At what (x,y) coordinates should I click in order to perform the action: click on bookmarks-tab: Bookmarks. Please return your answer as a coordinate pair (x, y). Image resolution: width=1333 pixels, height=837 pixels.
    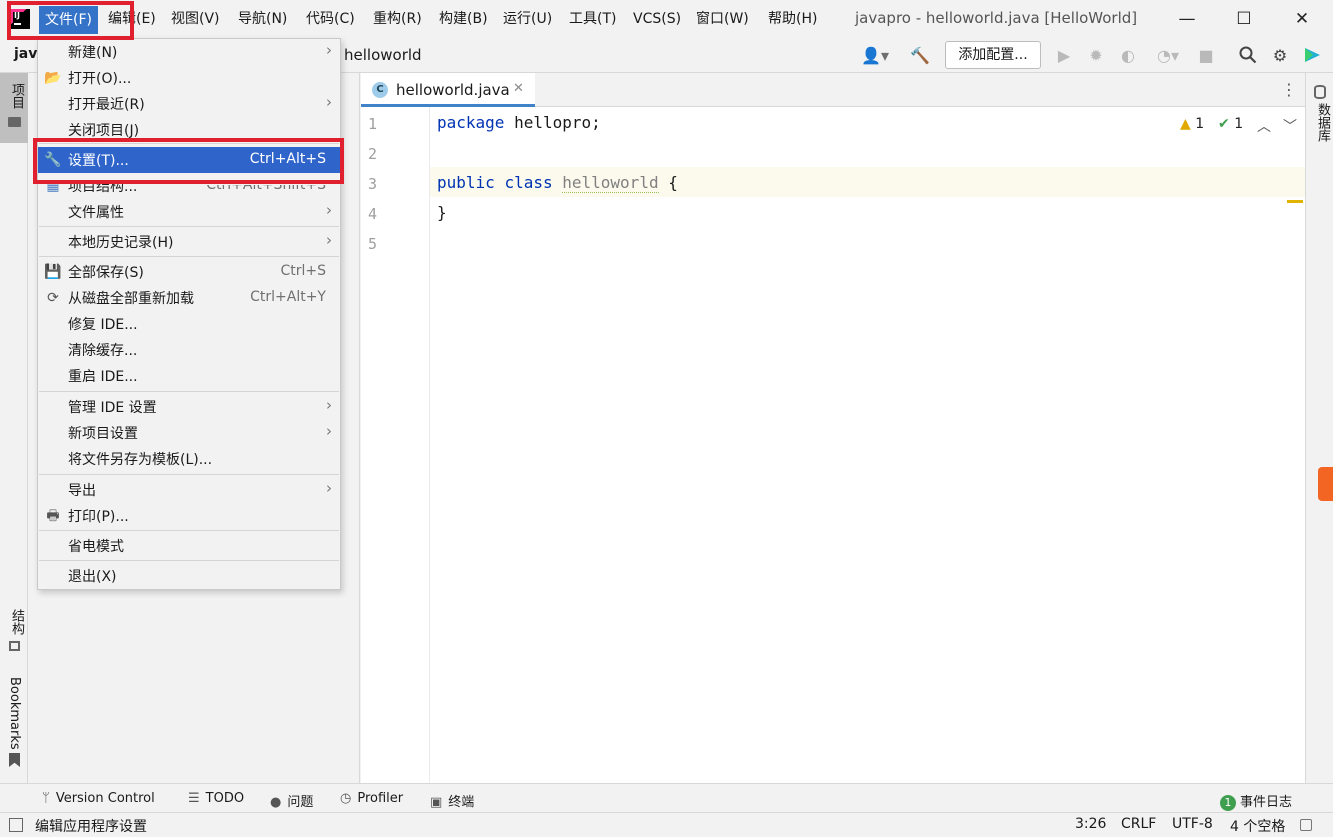
    Looking at the image, I should click on (14, 713).